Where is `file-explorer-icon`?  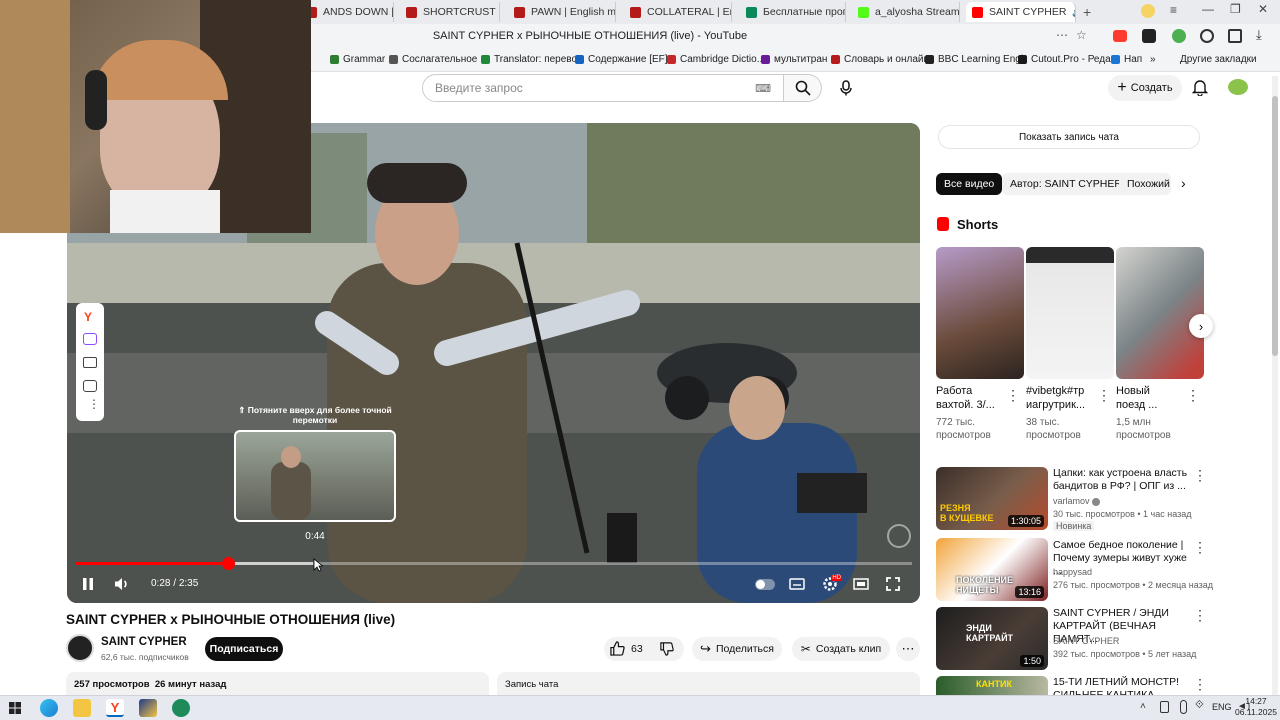 file-explorer-icon is located at coordinates (82, 708).